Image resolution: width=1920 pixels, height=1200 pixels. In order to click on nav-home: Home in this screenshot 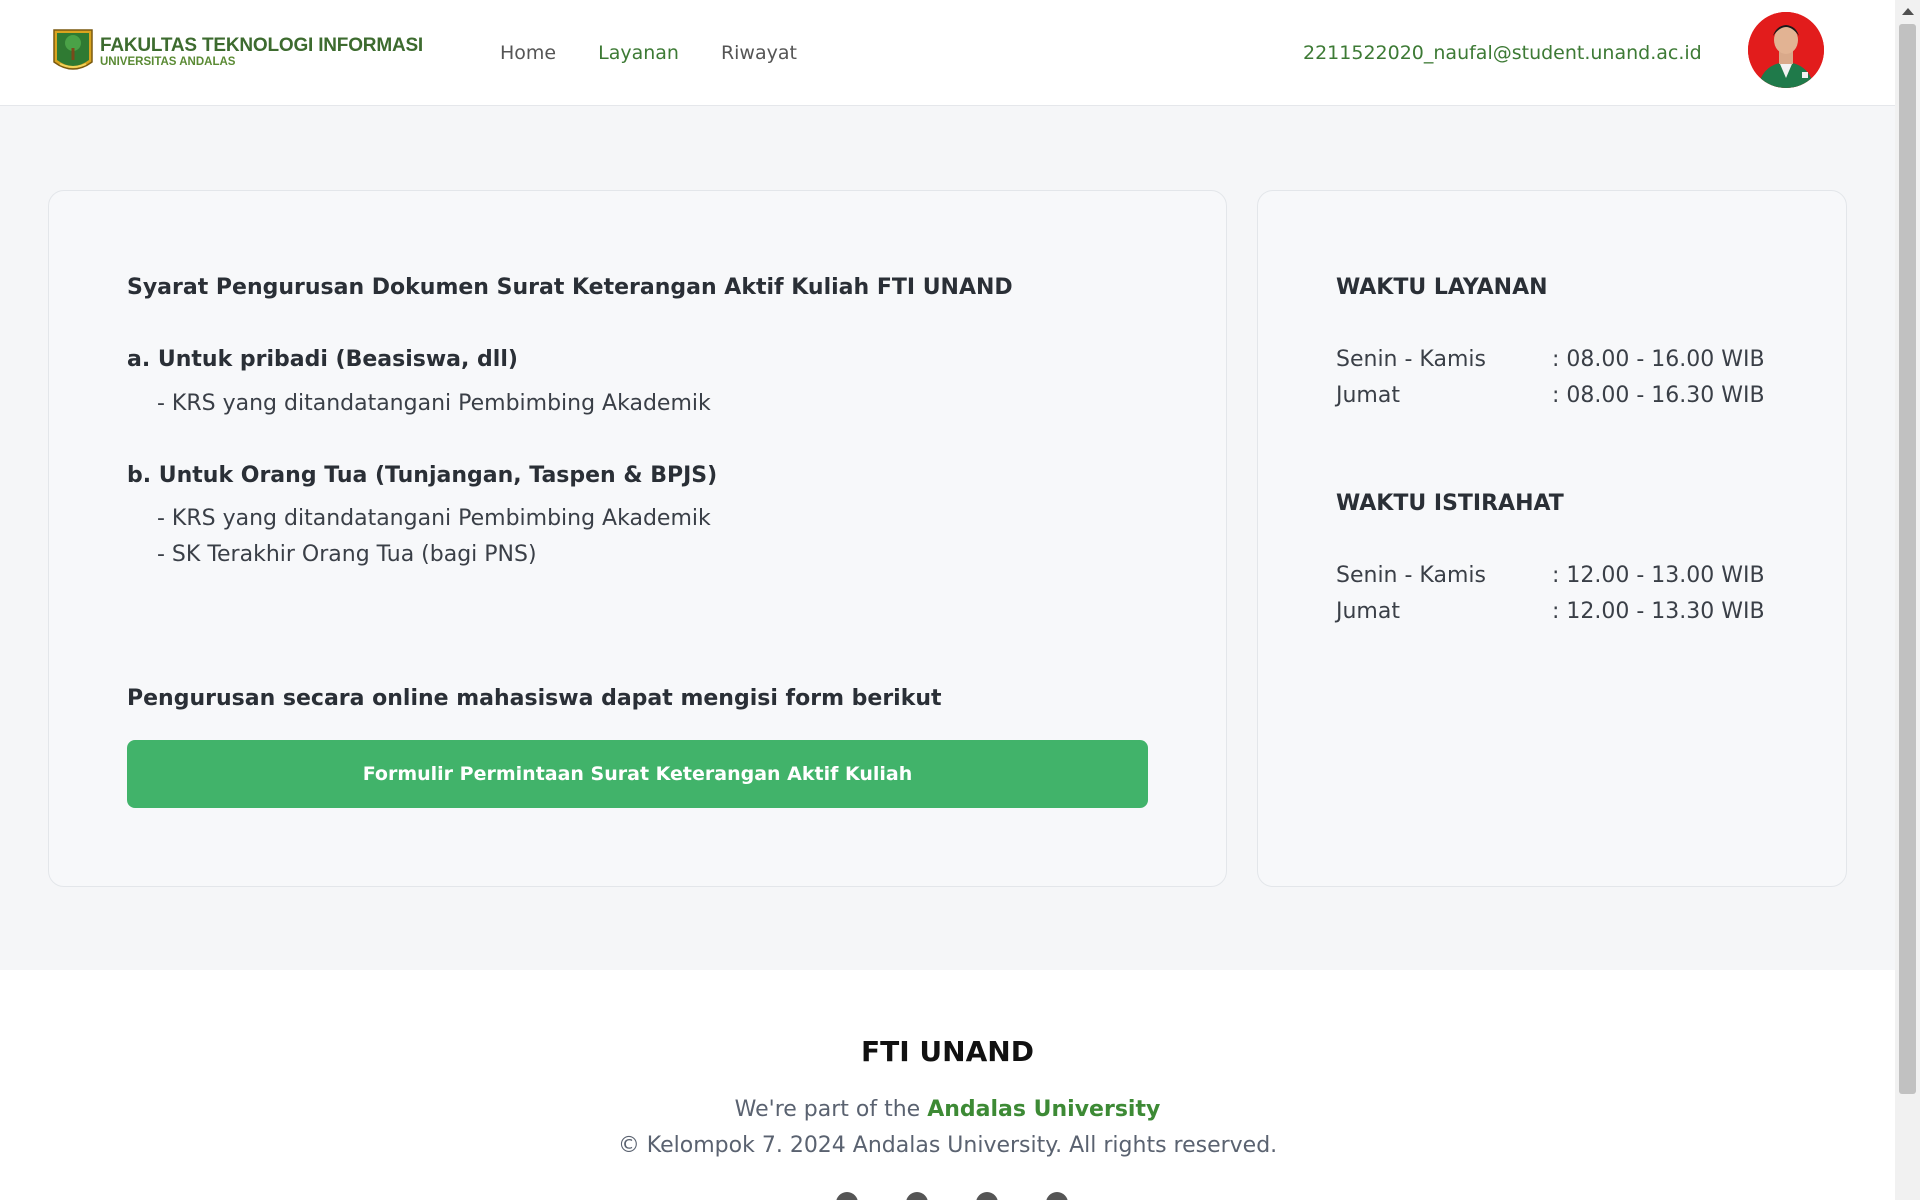, I will do `click(528, 53)`.